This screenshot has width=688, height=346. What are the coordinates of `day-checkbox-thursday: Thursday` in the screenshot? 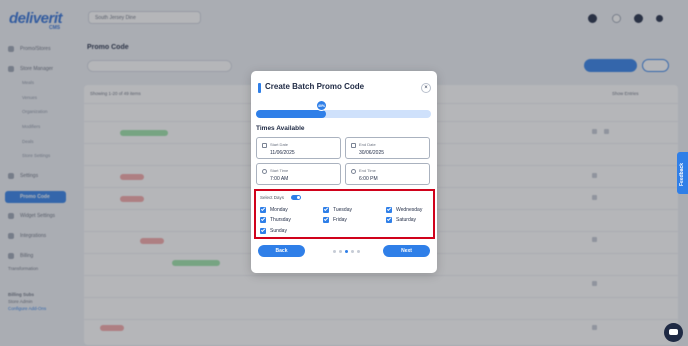 It's located at (275, 219).